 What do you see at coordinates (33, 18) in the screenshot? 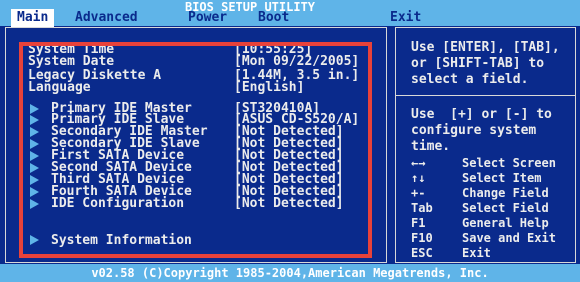
I see `tab-main: Main` at bounding box center [33, 18].